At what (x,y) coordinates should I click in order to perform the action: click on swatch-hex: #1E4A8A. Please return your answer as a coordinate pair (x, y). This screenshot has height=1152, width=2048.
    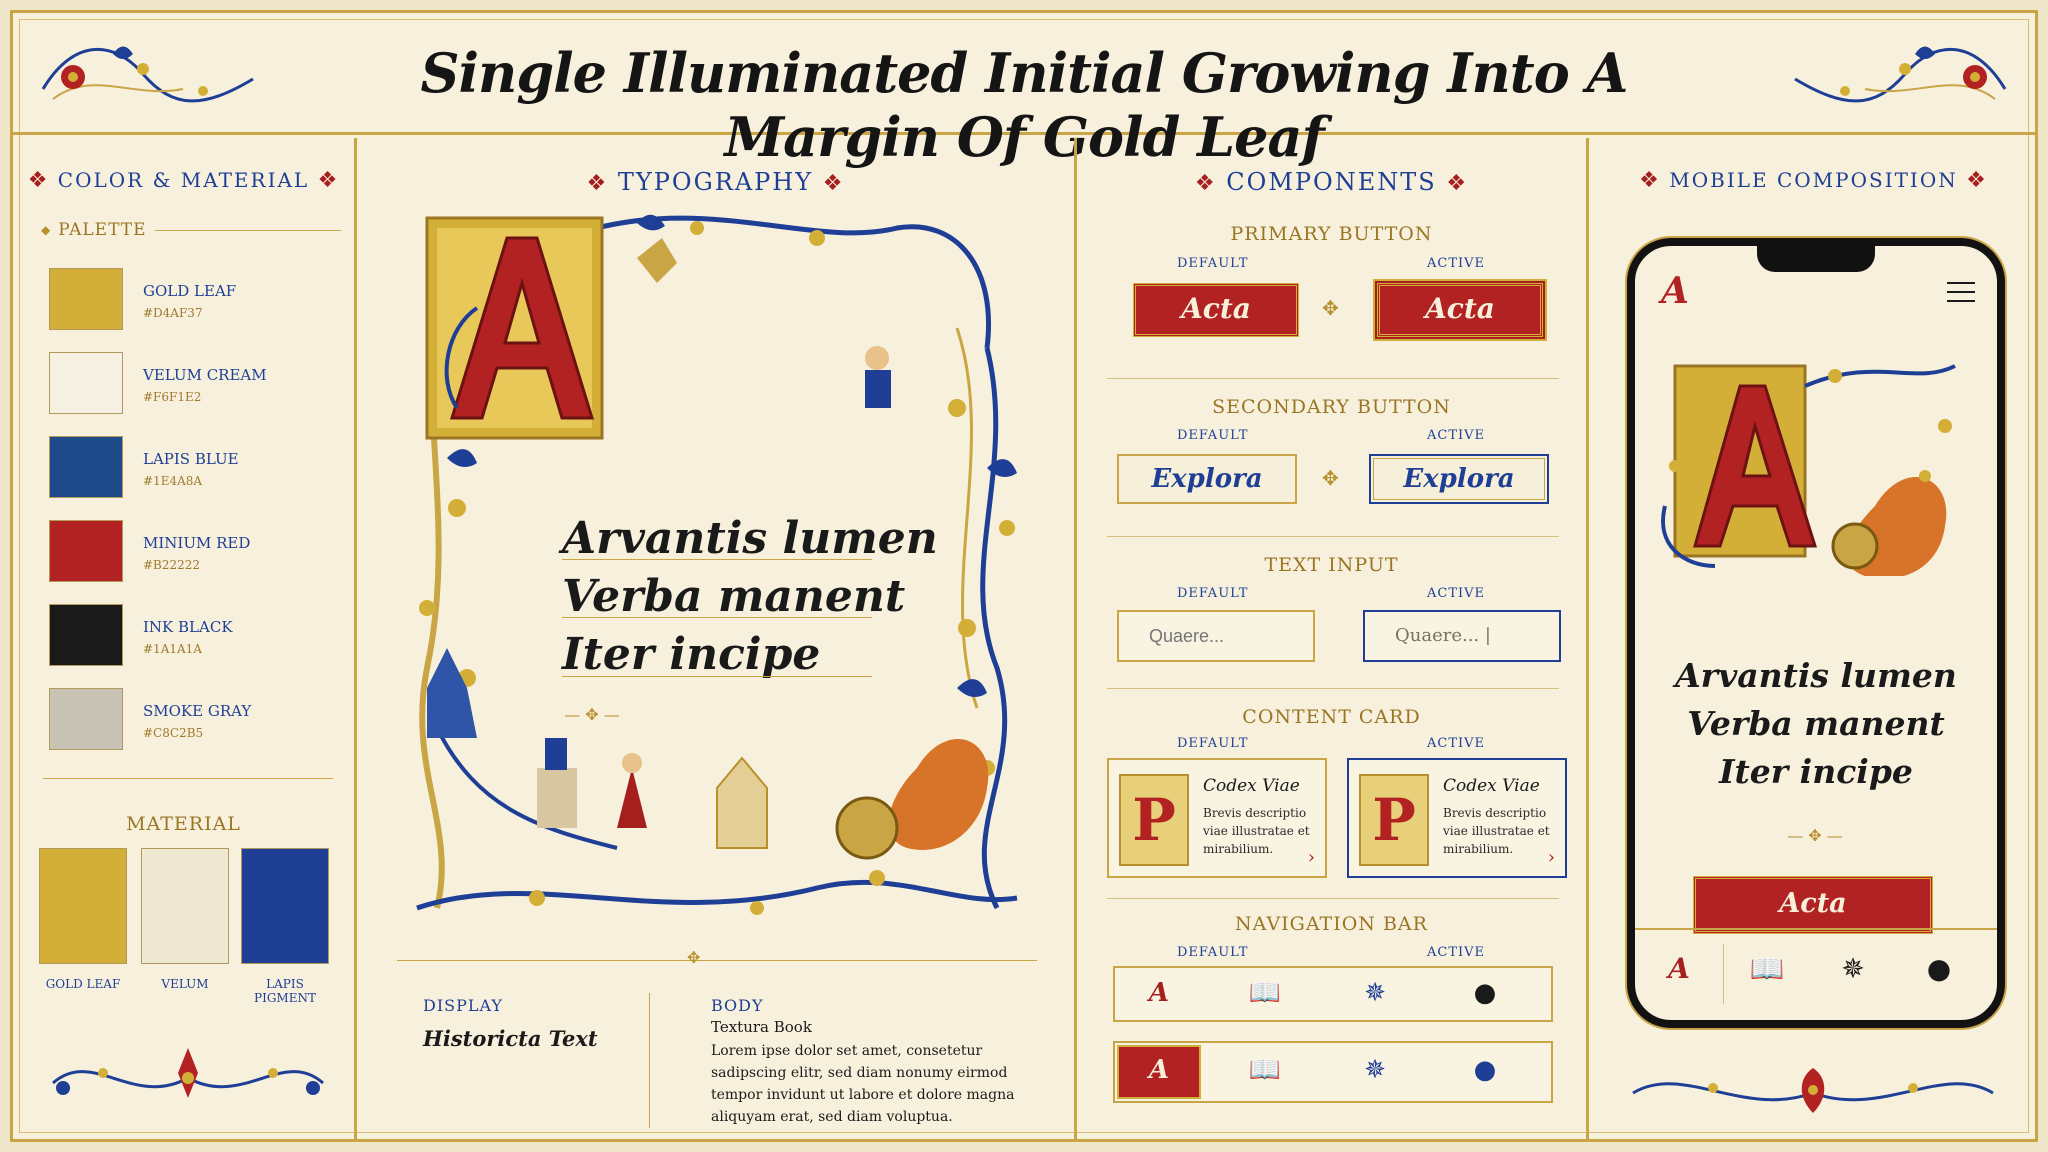
    Looking at the image, I should click on (173, 481).